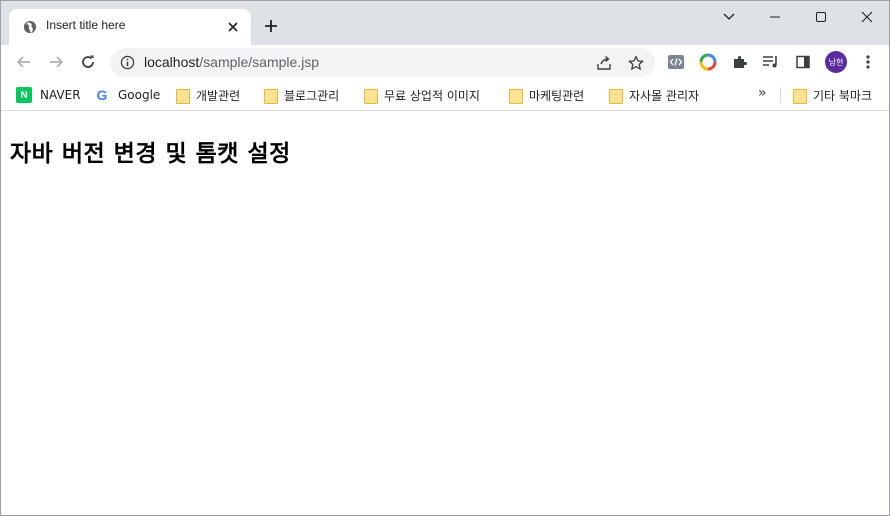 Image resolution: width=890 pixels, height=516 pixels. What do you see at coordinates (24, 95) in the screenshot?
I see `naver-icon: N` at bounding box center [24, 95].